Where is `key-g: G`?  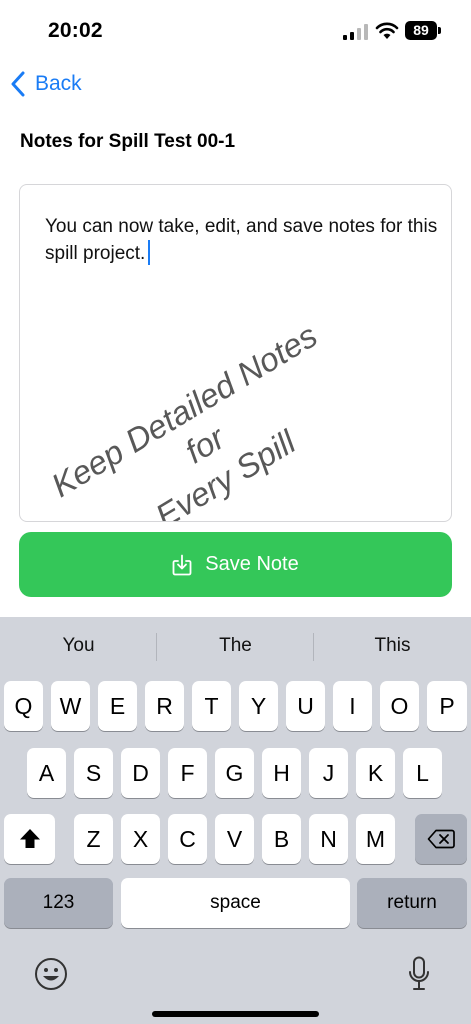
key-g: G is located at coordinates (234, 773).